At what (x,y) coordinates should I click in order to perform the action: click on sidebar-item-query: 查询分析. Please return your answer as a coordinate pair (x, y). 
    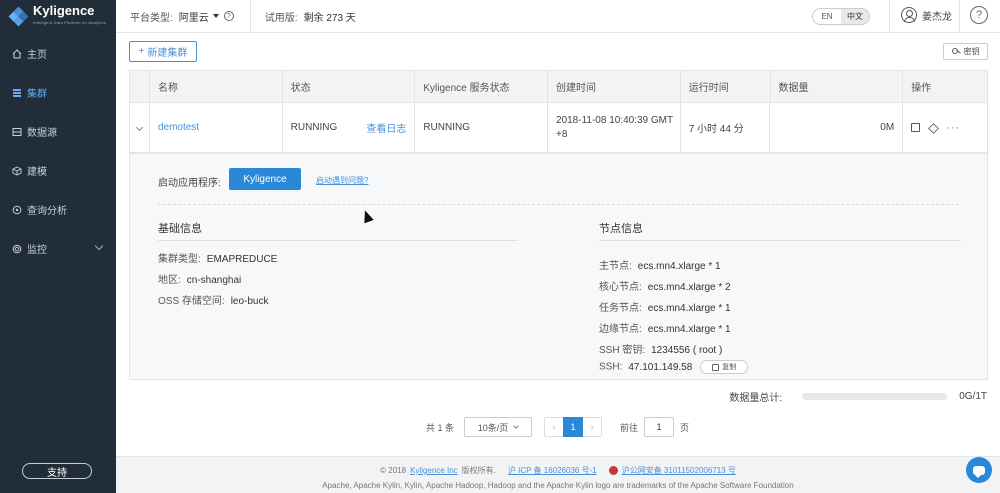
    Looking at the image, I should click on (58, 209).